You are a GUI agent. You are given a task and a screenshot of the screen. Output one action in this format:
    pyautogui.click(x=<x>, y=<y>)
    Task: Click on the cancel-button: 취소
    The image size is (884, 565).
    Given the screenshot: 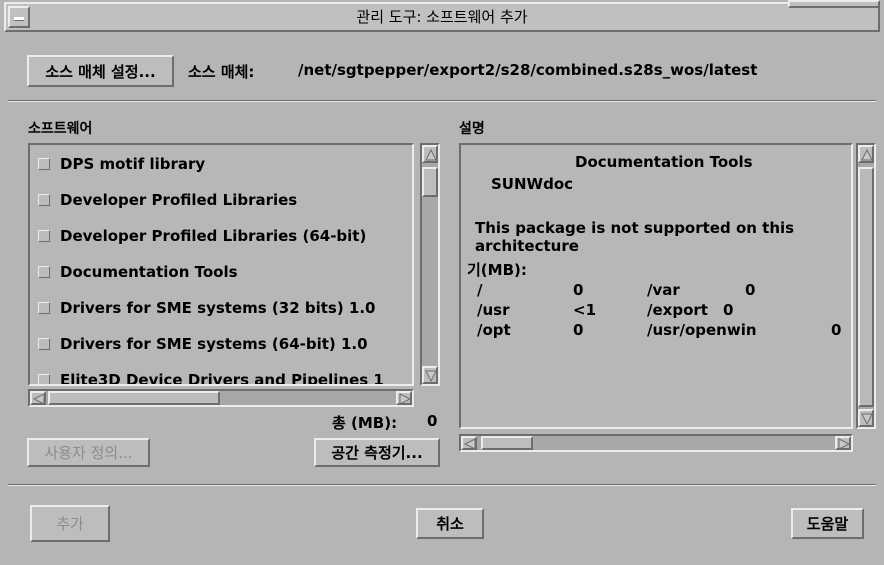 What is the action you would take?
    pyautogui.click(x=450, y=523)
    